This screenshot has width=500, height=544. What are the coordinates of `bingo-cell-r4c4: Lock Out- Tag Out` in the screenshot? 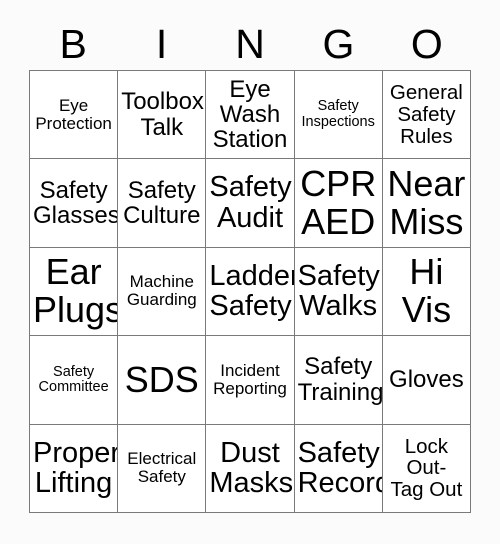 It's located at (426, 468).